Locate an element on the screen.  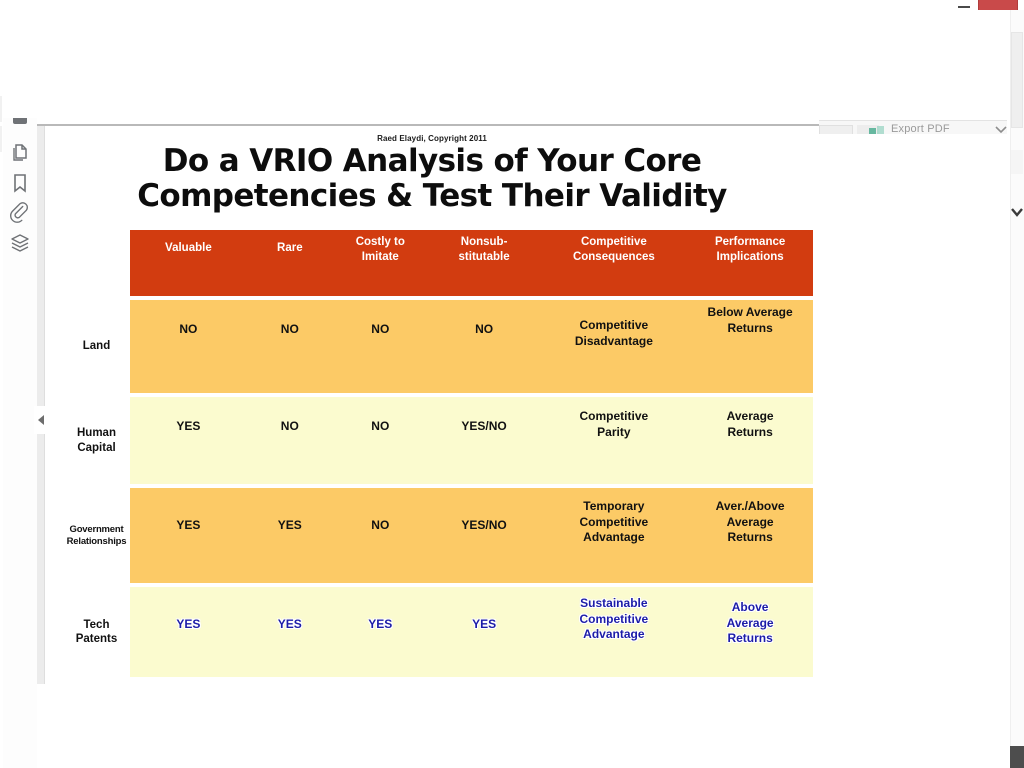
column-header-perf-line-2: Implications is located at coordinates (750, 256).